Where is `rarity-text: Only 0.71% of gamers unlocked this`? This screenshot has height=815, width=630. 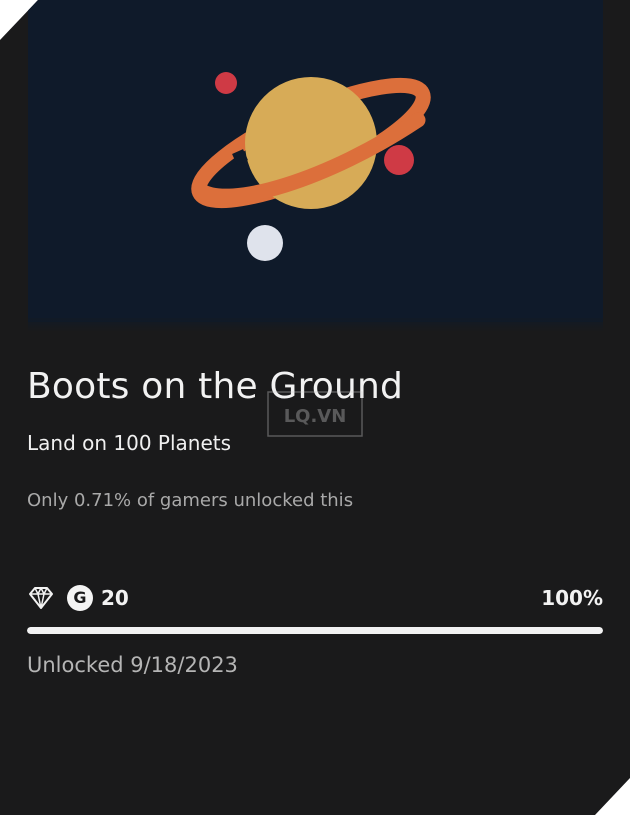
rarity-text: Only 0.71% of gamers unlocked this is located at coordinates (190, 500).